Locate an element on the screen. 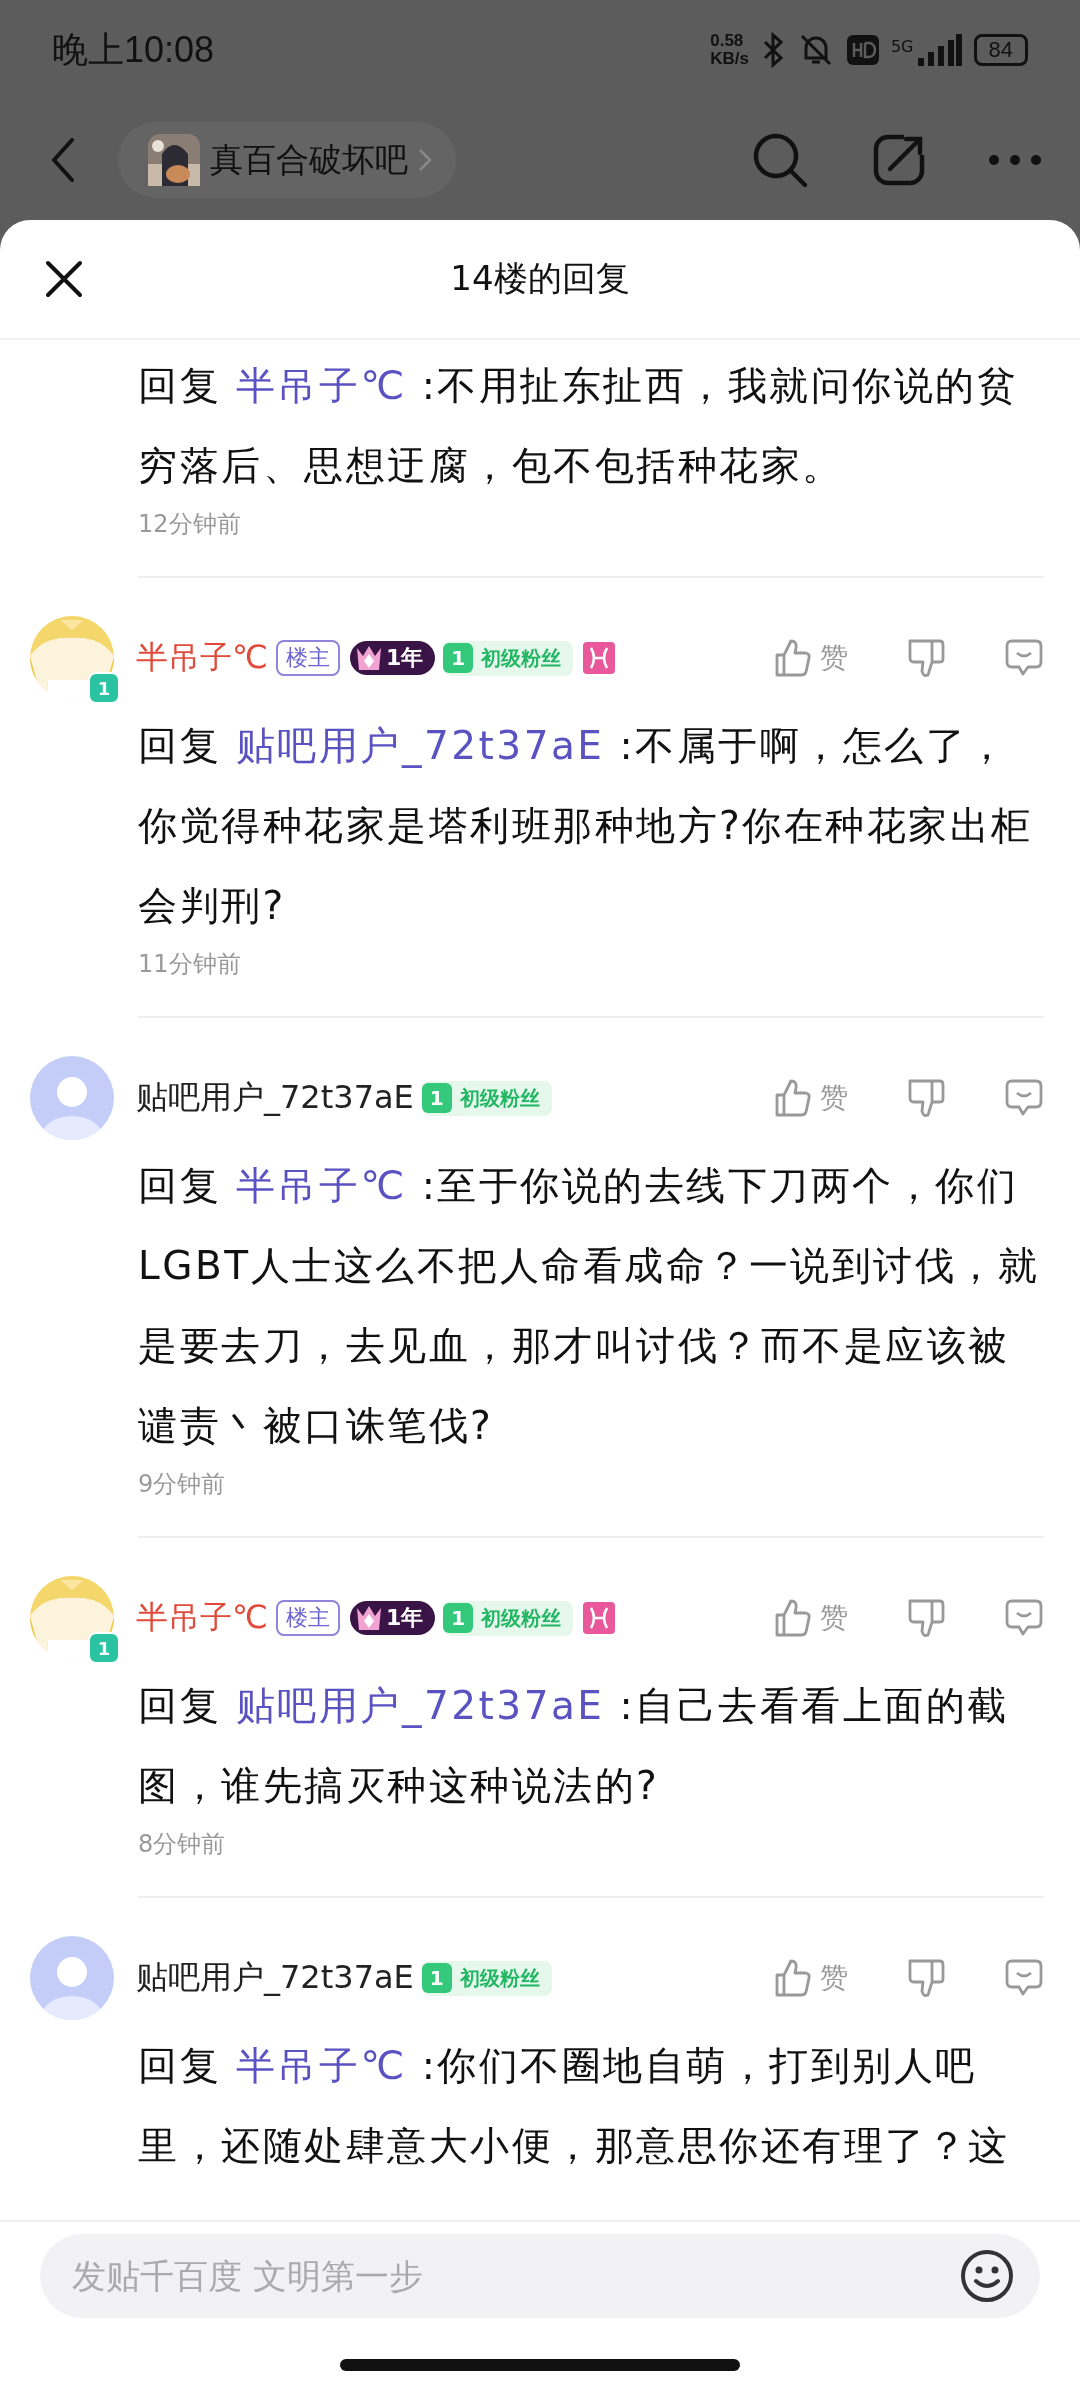 The width and height of the screenshot is (1080, 2400). hd-icon is located at coordinates (862, 50).